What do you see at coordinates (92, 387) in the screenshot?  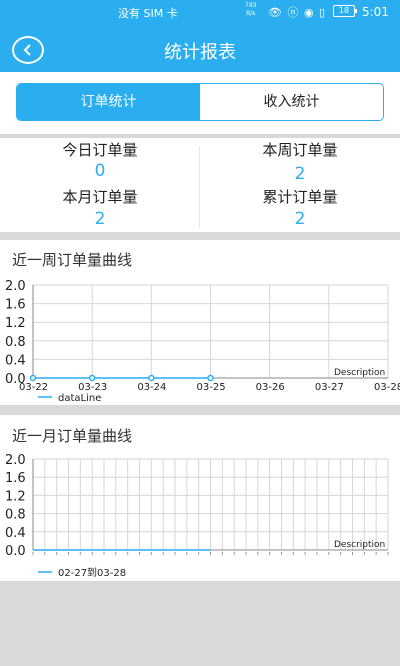 I see `x-tick-label: 03-23` at bounding box center [92, 387].